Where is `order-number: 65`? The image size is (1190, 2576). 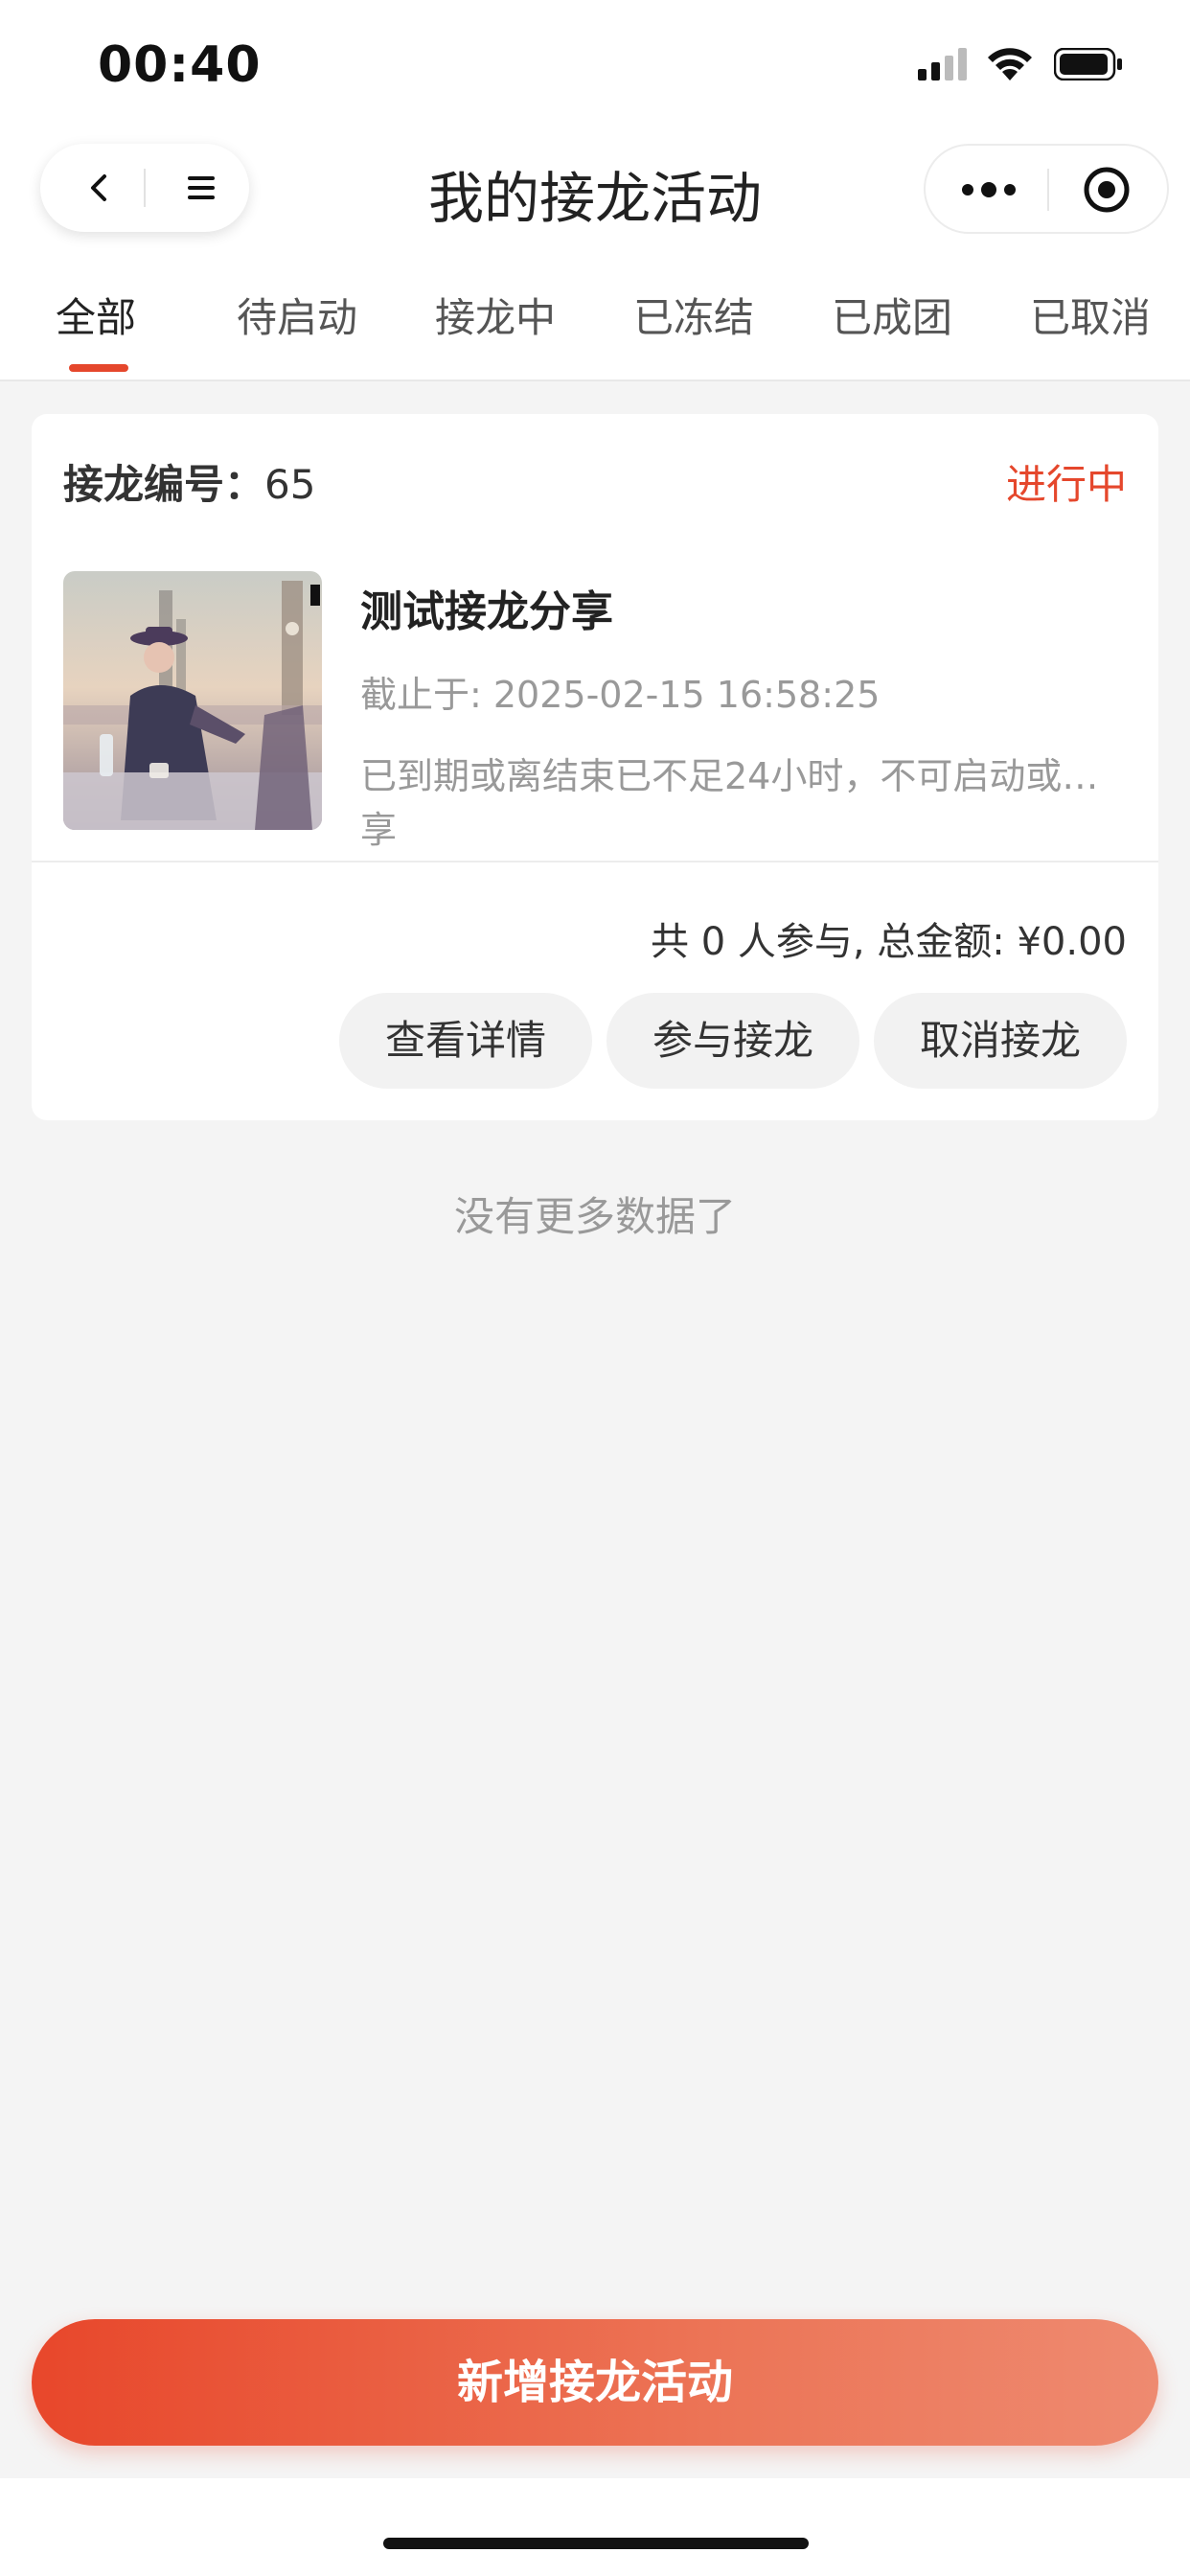 order-number: 65 is located at coordinates (290, 484).